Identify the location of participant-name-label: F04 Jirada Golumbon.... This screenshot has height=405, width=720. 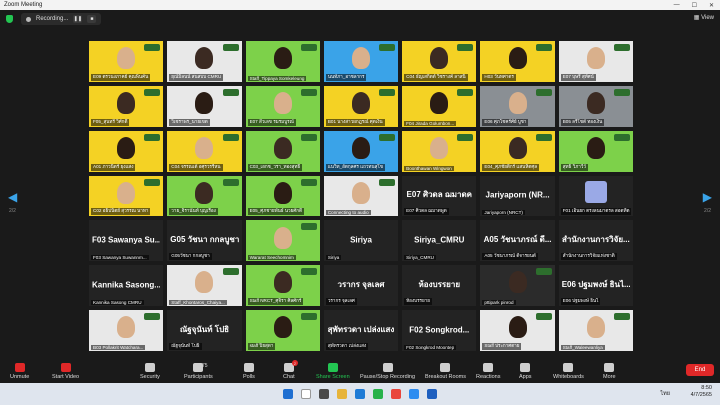
(430, 123).